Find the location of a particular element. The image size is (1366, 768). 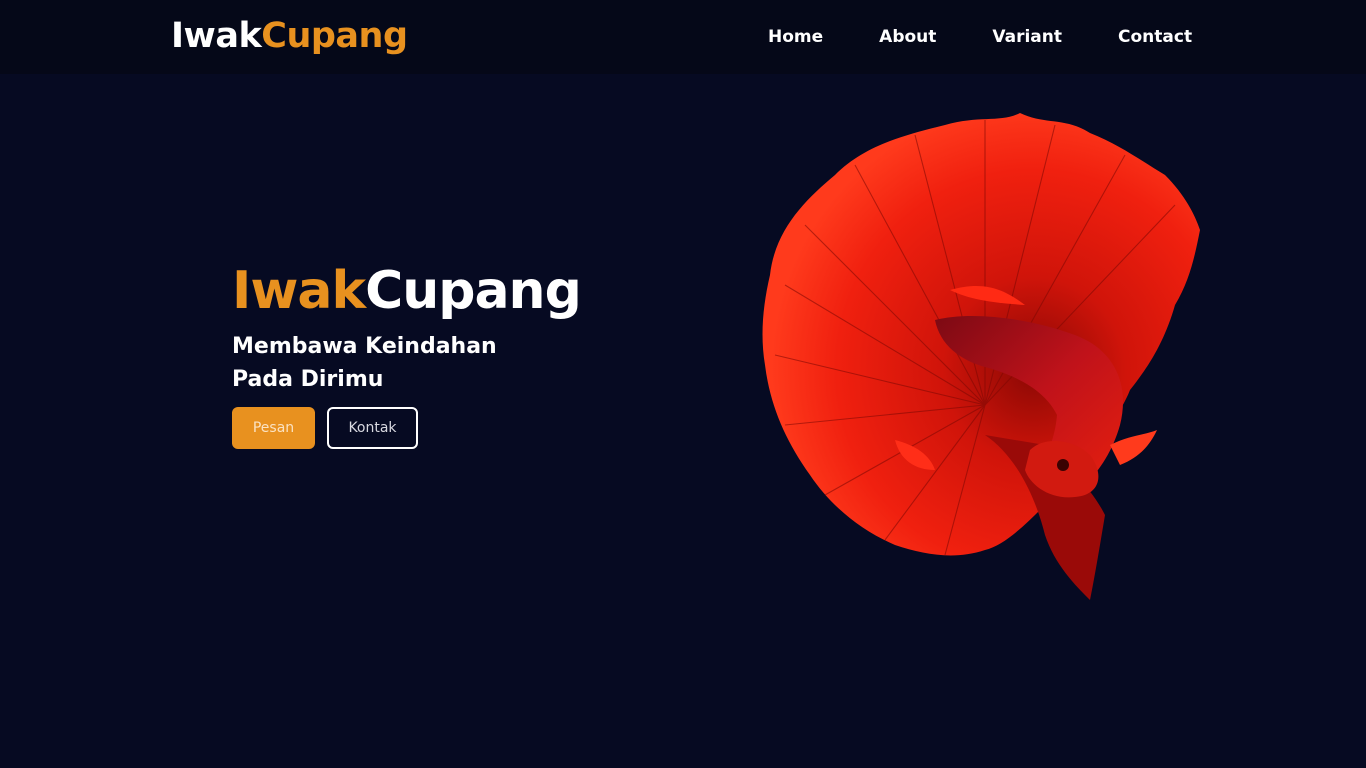

nav-menu: Home About Variant Contact is located at coordinates (980, 37).